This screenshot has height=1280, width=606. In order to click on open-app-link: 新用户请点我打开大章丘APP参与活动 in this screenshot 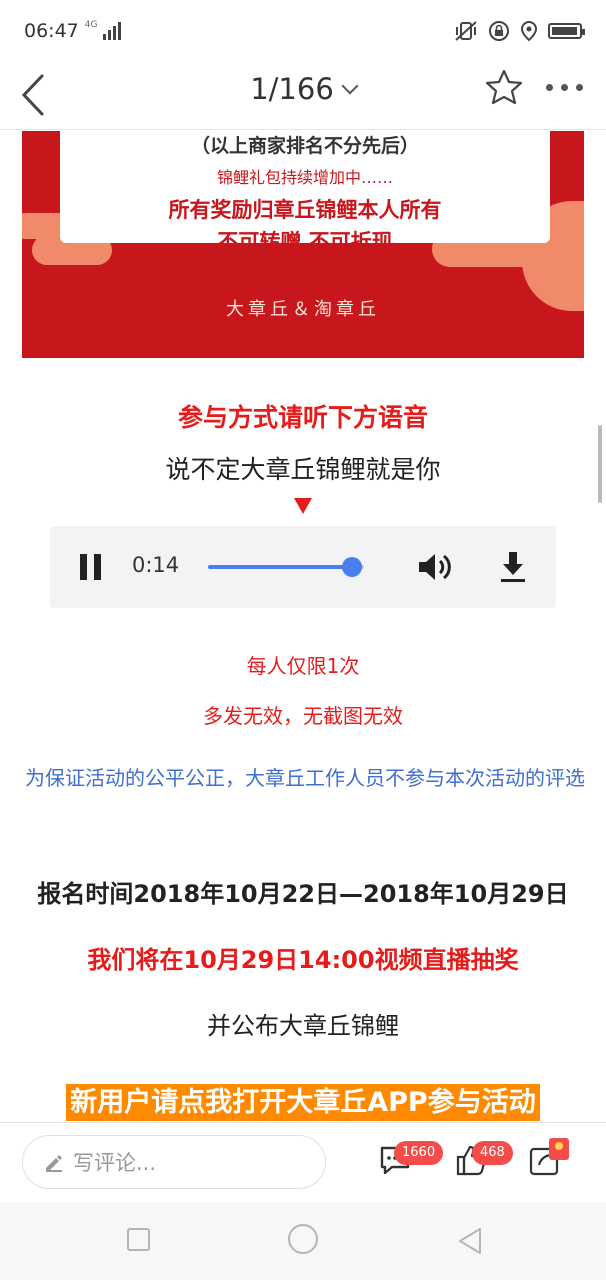, I will do `click(303, 1102)`.